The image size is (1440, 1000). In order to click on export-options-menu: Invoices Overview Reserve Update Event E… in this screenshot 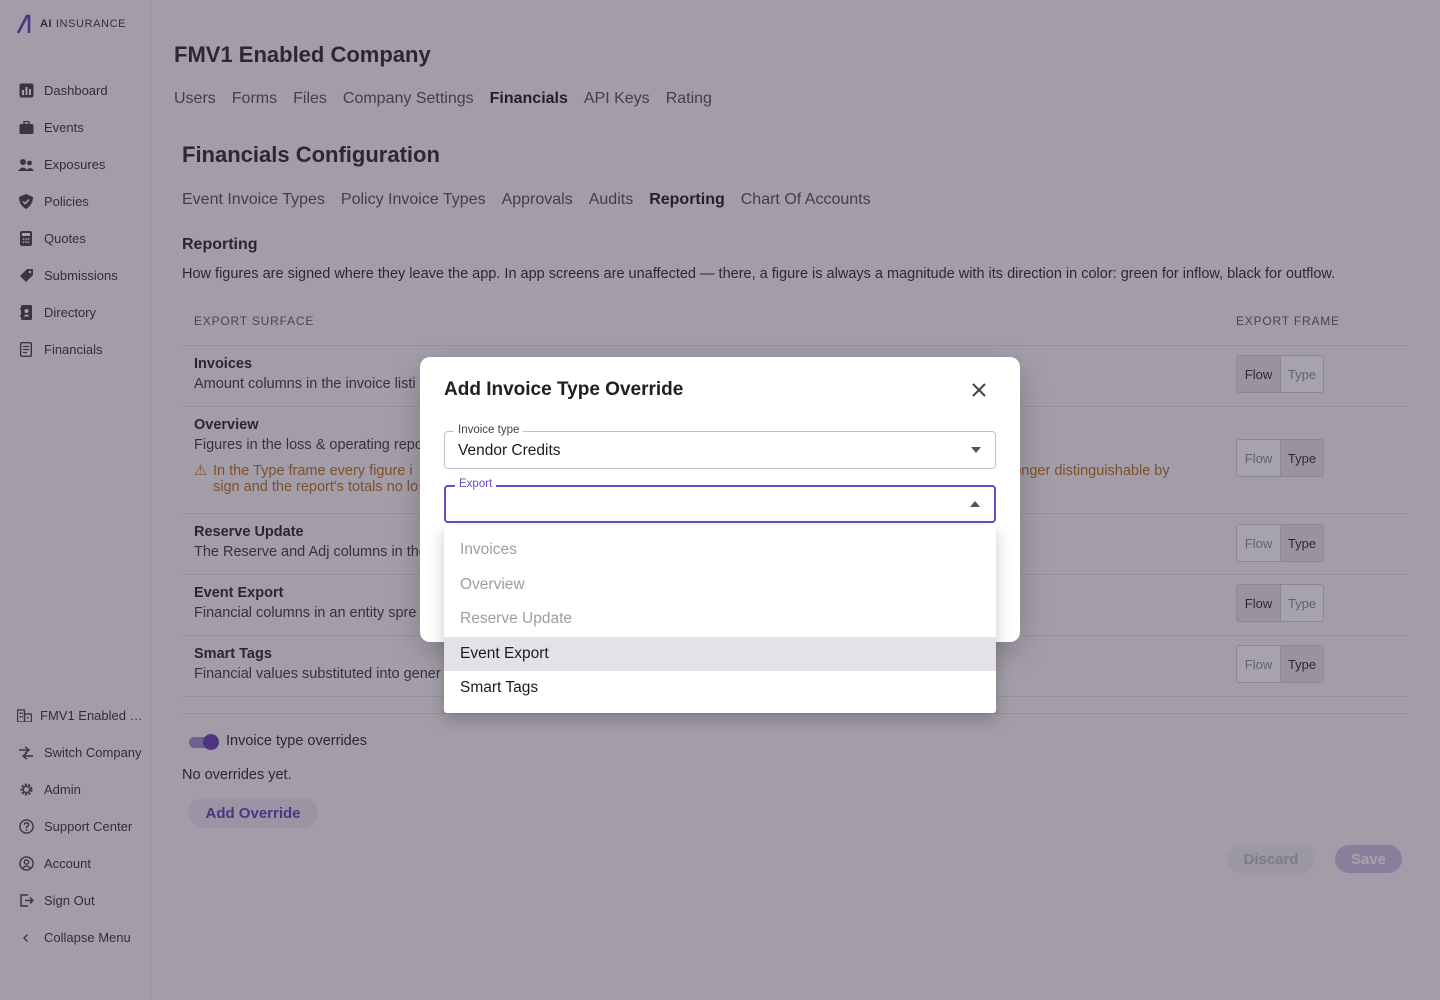, I will do `click(720, 619)`.